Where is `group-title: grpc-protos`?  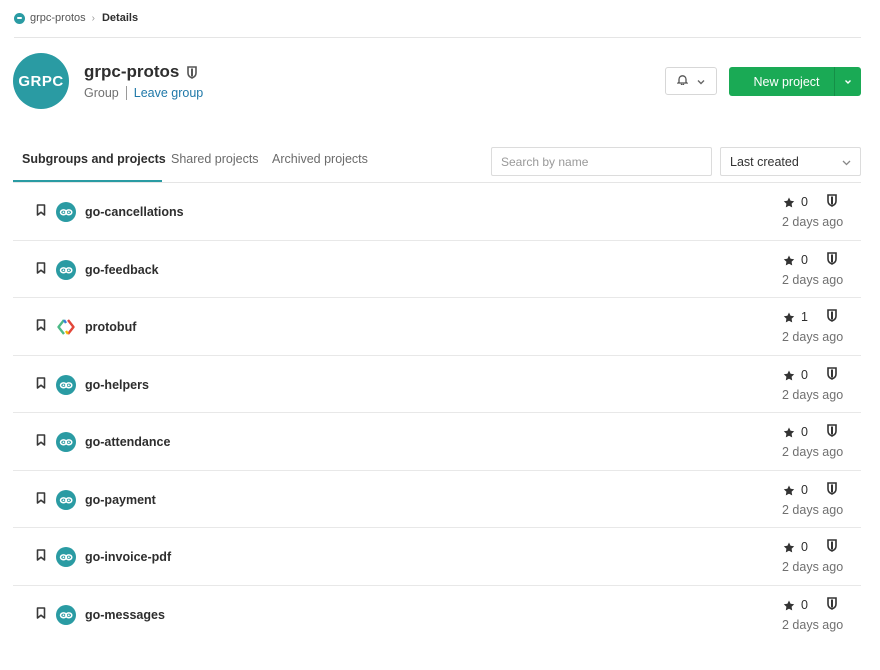 group-title: grpc-protos is located at coordinates (141, 72).